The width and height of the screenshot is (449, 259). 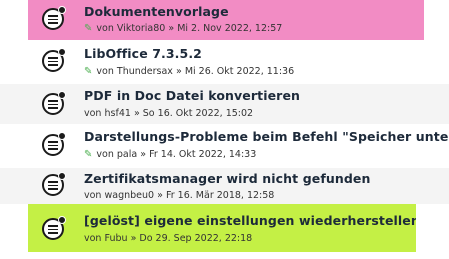 What do you see at coordinates (192, 95) in the screenshot?
I see `topic-title: PDF in Doc Datei konvertieren` at bounding box center [192, 95].